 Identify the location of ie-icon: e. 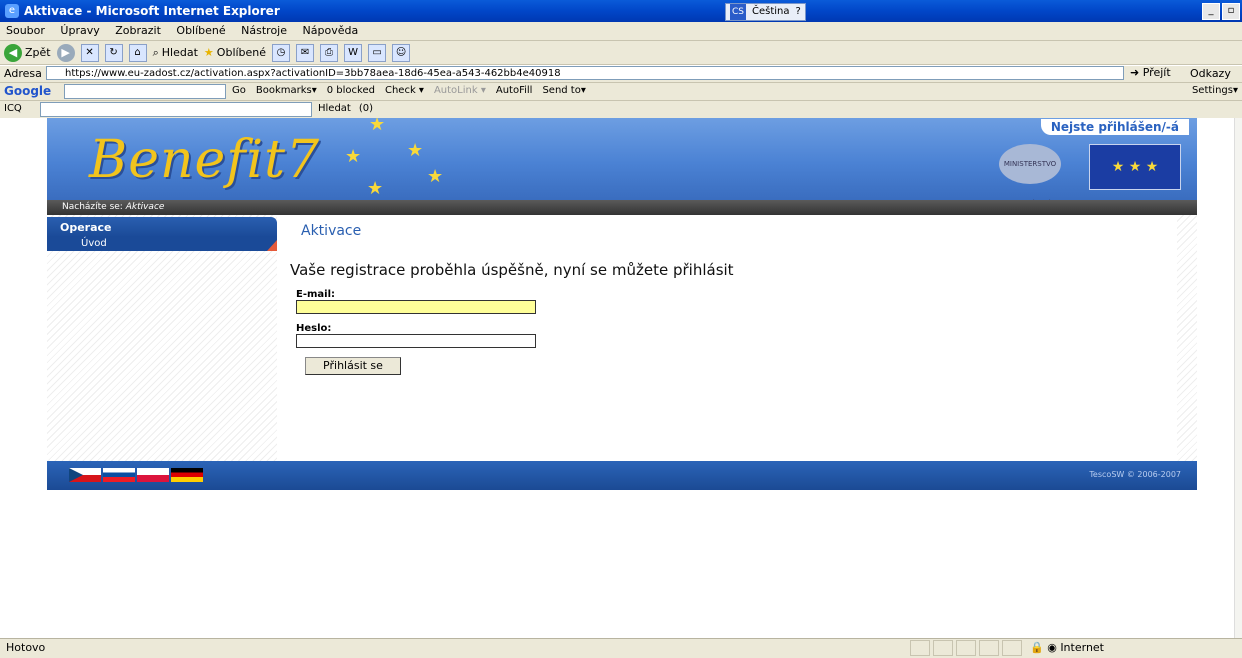
(12, 11).